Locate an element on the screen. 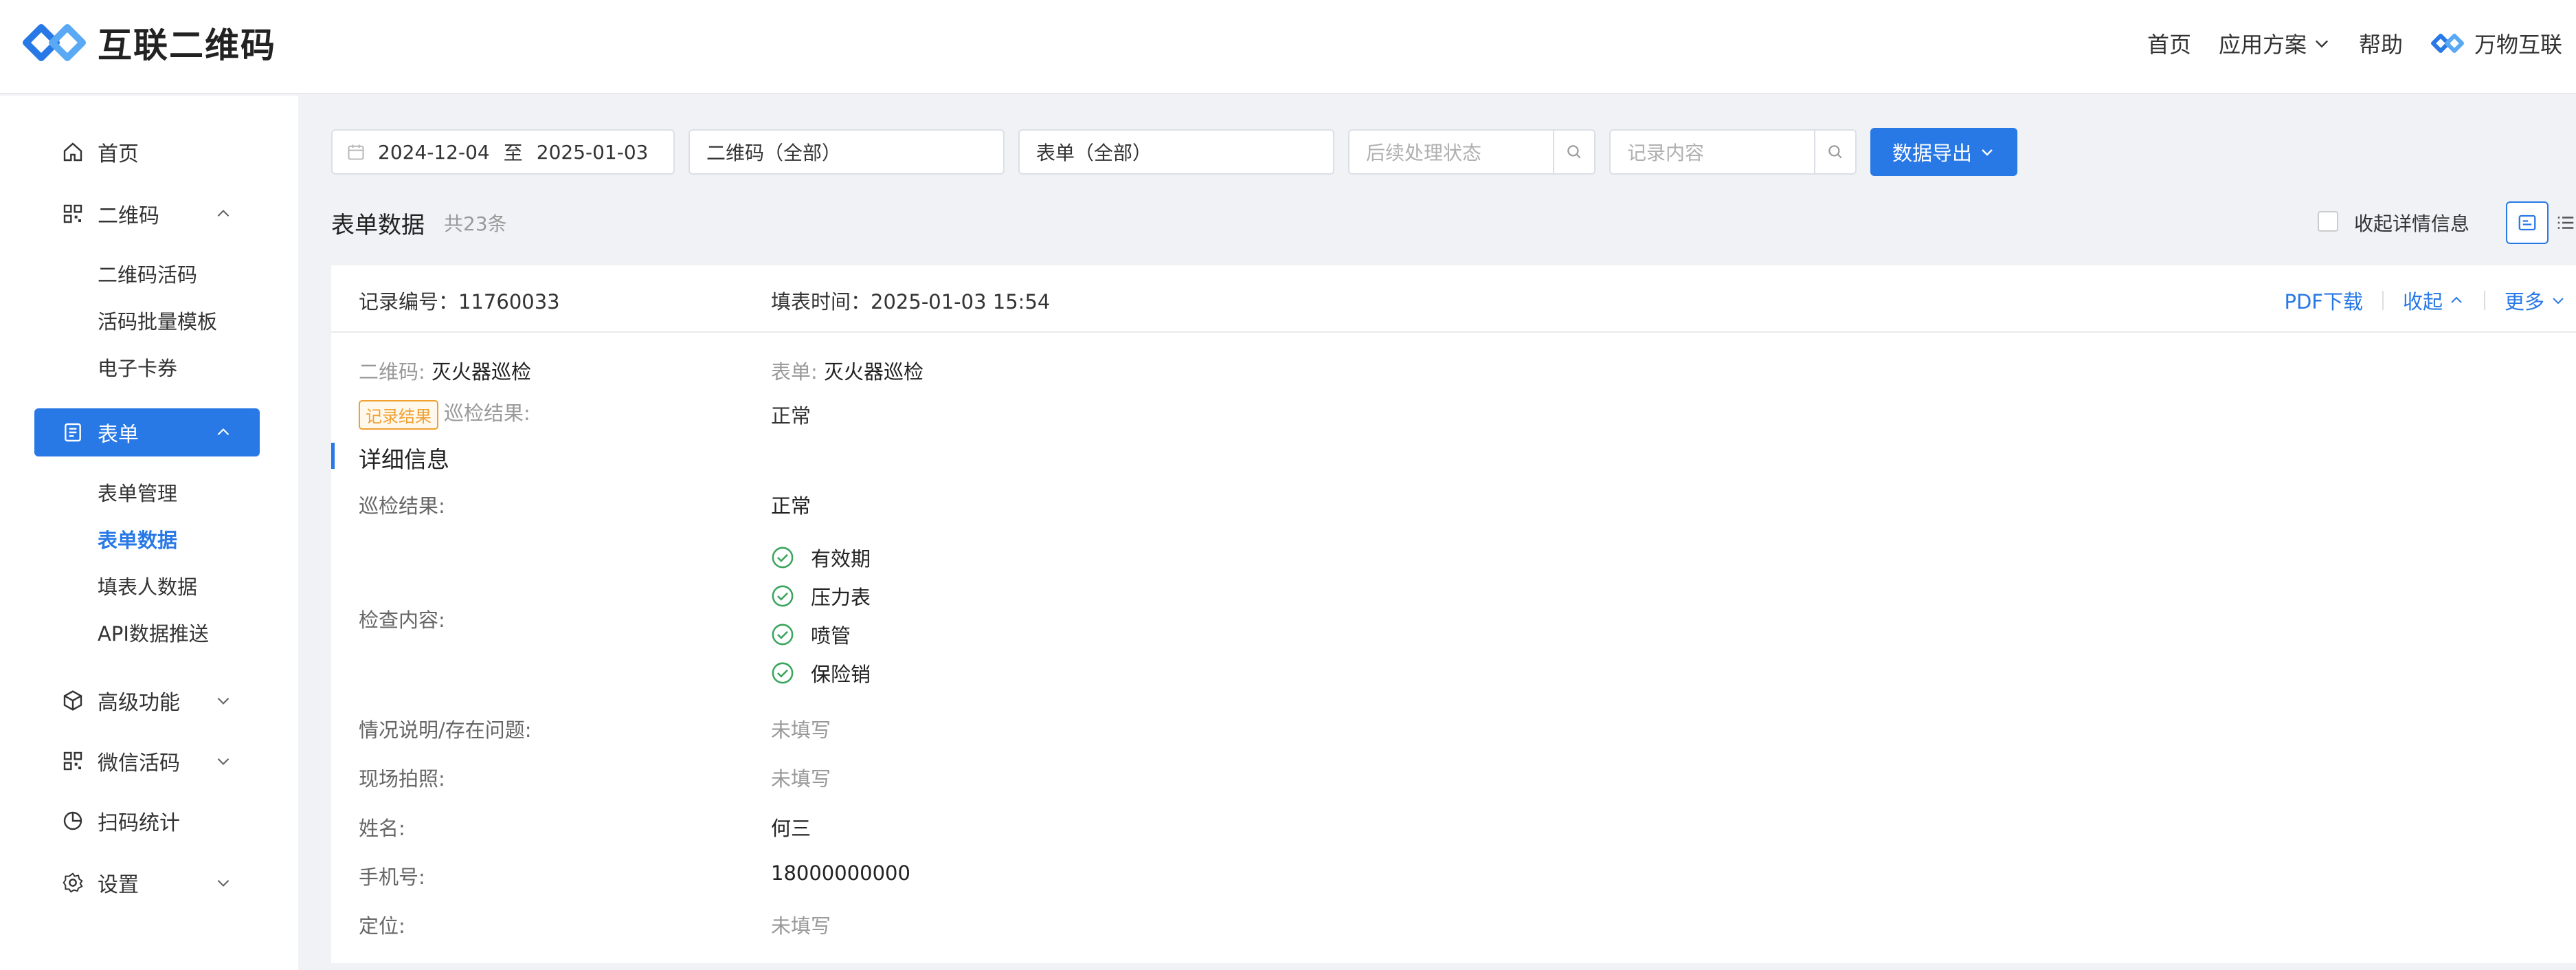 The image size is (2576, 970). gear-icon is located at coordinates (73, 882).